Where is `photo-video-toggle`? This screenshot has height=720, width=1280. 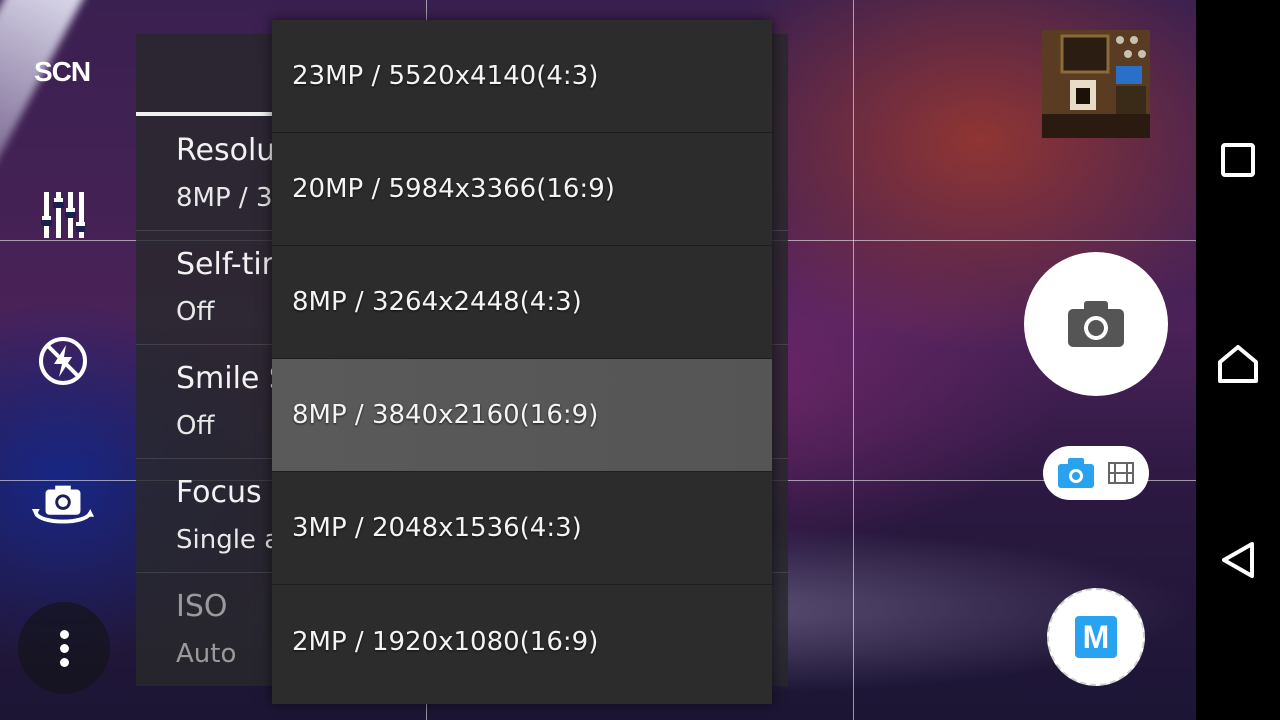
photo-video-toggle is located at coordinates (1096, 473).